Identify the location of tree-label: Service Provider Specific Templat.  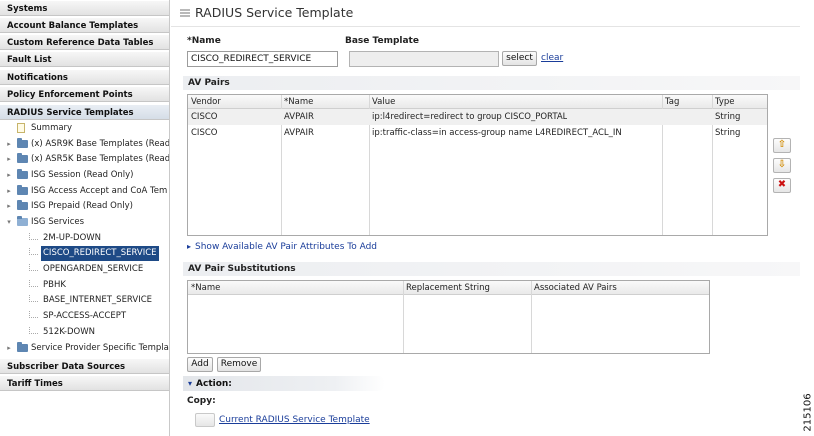
(100, 348).